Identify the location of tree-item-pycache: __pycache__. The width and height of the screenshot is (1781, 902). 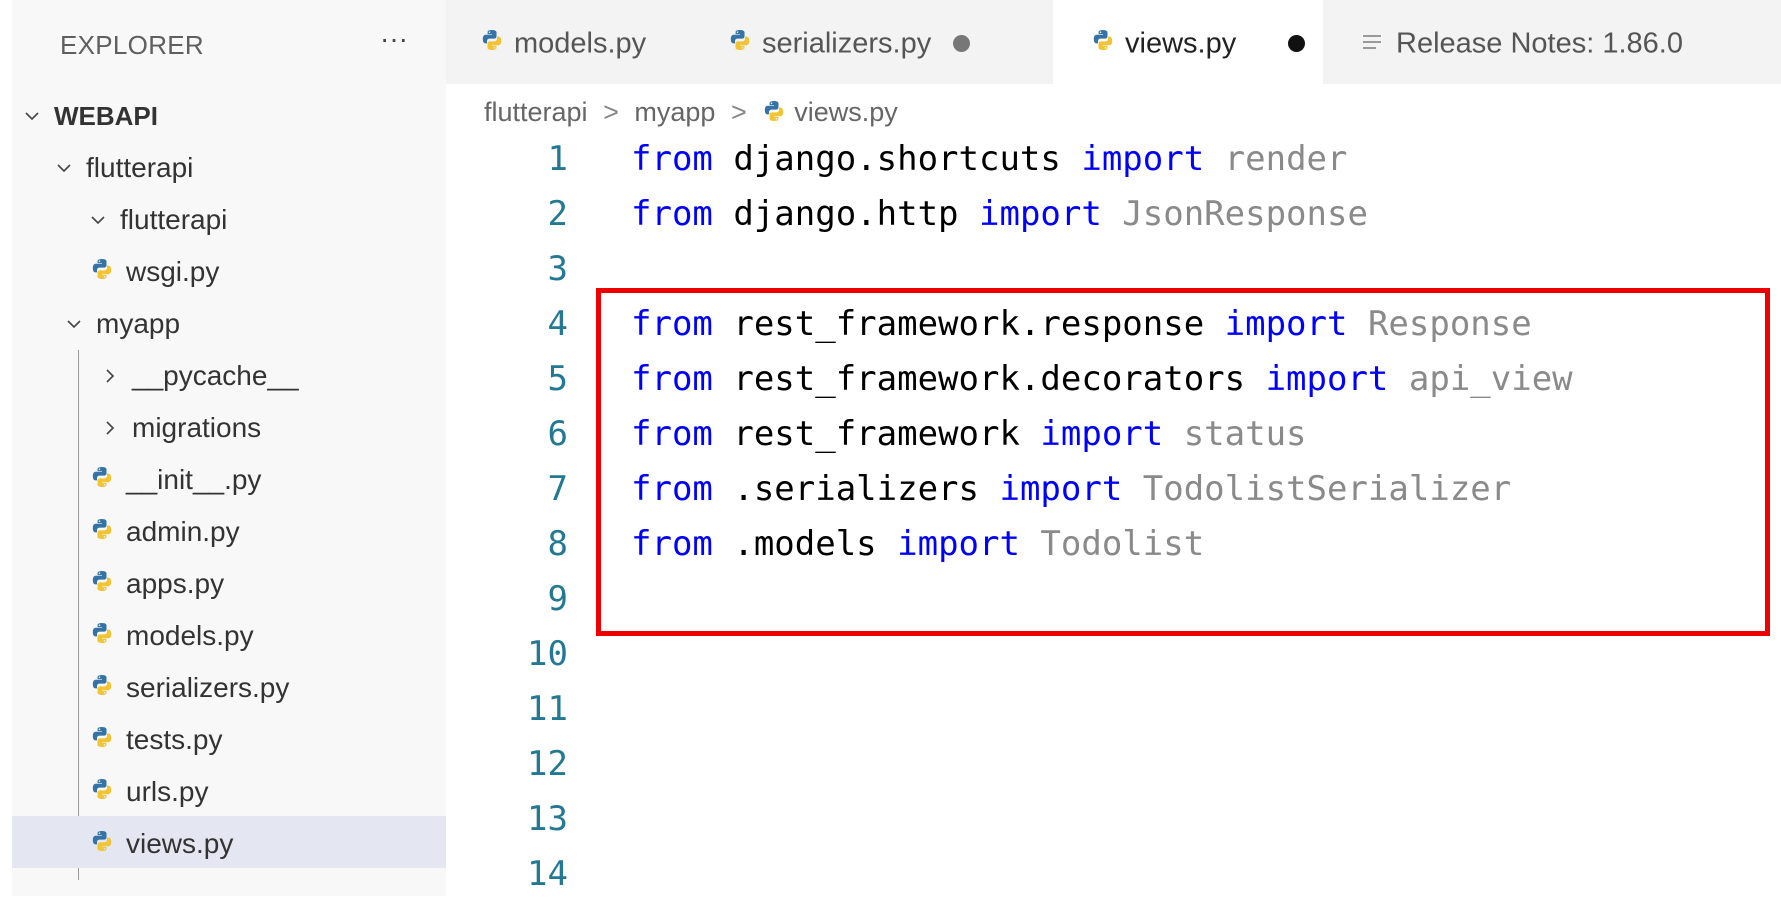
(229, 374).